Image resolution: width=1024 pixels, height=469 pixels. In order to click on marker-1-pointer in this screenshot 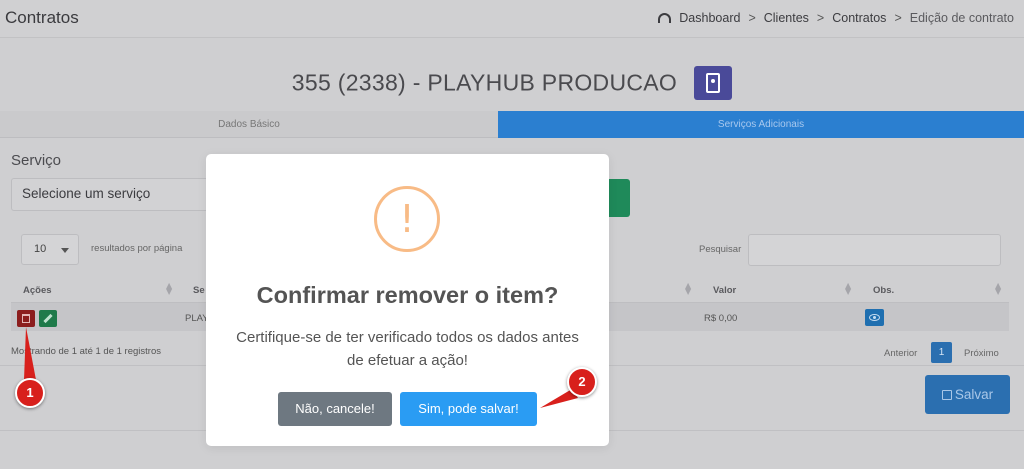, I will do `click(30, 353)`.